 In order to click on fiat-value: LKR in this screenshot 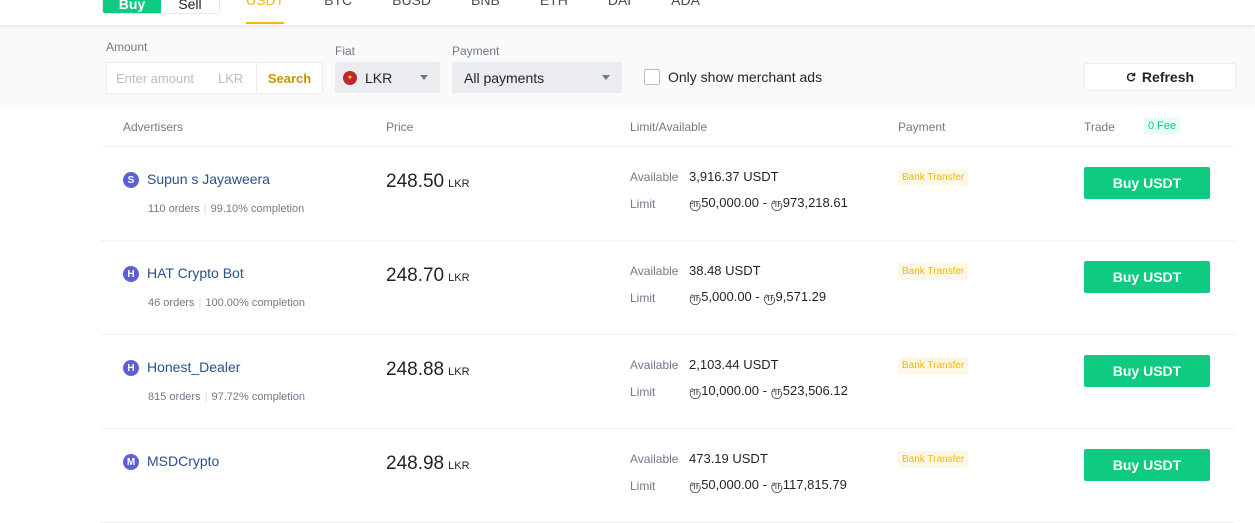, I will do `click(379, 77)`.